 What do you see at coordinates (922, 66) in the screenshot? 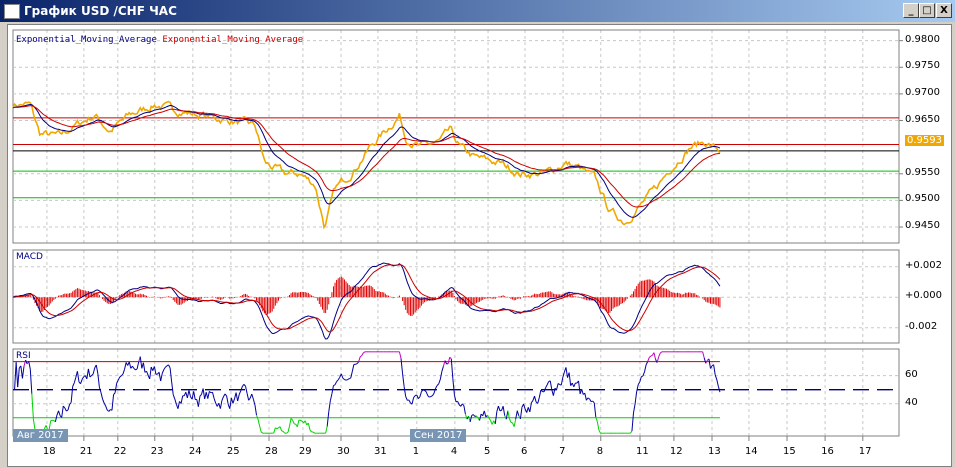
I see `price-tick-label: 0.9750` at bounding box center [922, 66].